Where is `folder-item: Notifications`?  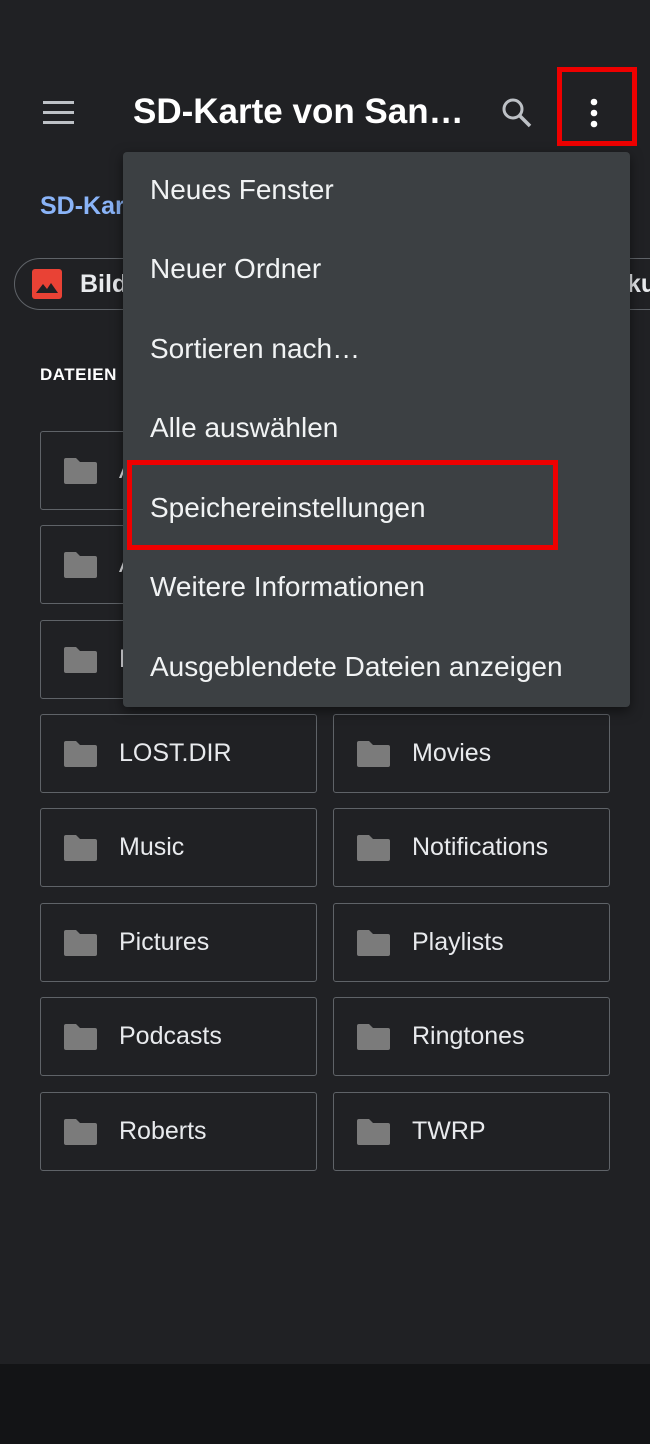
folder-item: Notifications is located at coordinates (471, 847).